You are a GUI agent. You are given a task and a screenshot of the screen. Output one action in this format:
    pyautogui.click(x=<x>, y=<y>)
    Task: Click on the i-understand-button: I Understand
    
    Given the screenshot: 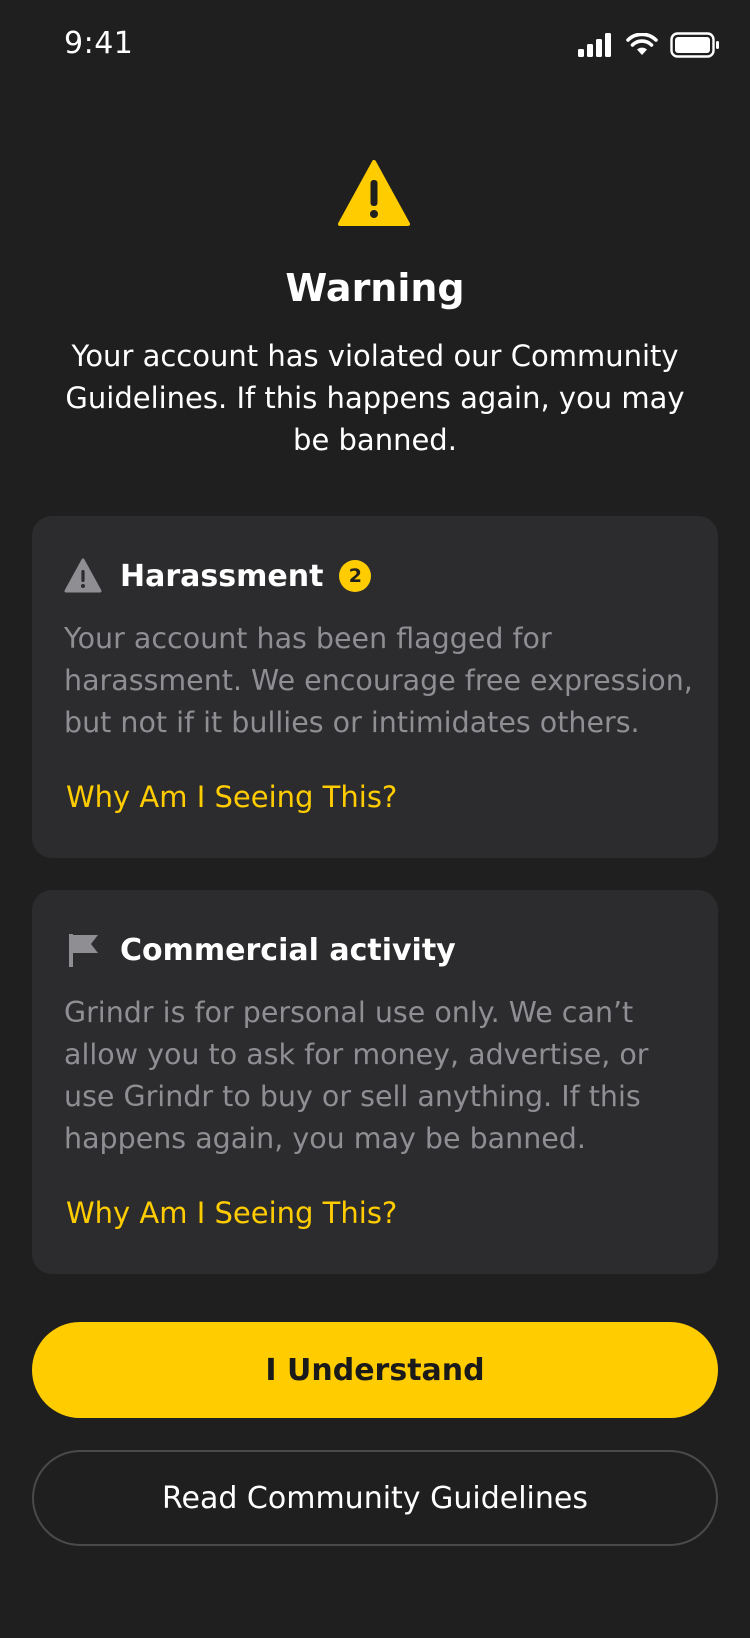 What is the action you would take?
    pyautogui.click(x=375, y=1370)
    